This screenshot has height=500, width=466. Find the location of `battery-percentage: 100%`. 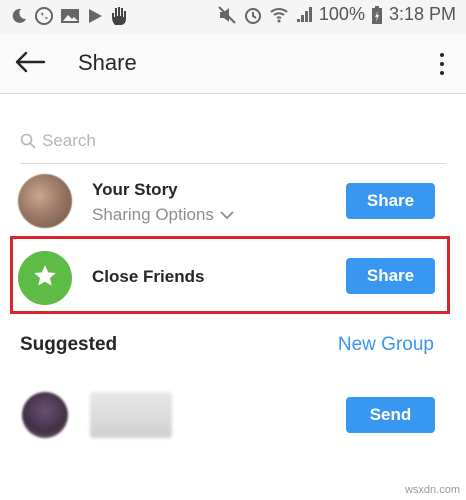

battery-percentage: 100% is located at coordinates (341, 14).